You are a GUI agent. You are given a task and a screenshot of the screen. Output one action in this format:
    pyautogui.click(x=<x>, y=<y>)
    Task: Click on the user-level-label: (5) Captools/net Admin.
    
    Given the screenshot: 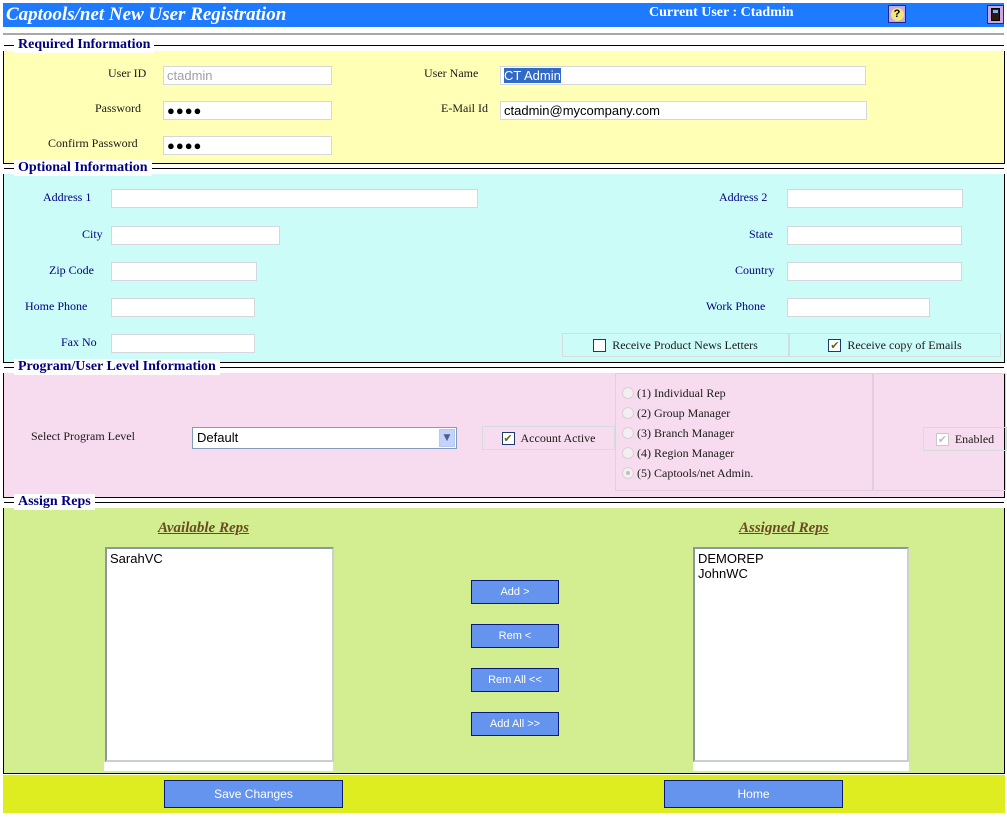 What is the action you would take?
    pyautogui.click(x=695, y=472)
    